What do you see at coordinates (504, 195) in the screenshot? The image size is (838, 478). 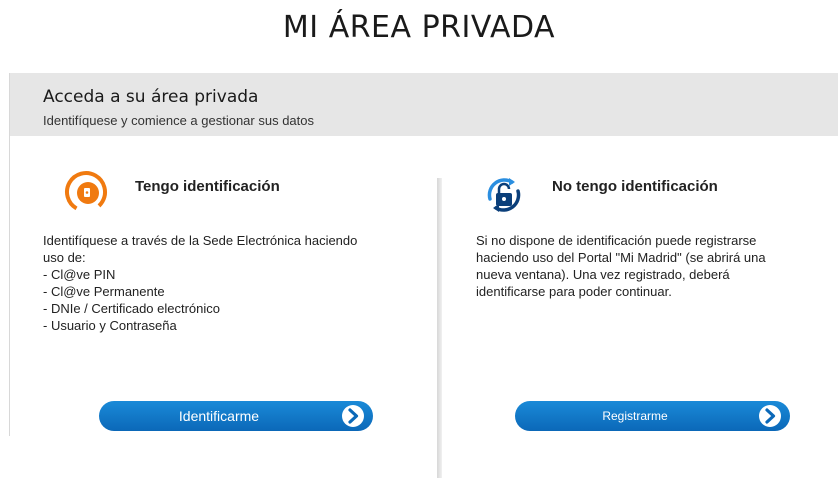 I see `unlock-icon` at bounding box center [504, 195].